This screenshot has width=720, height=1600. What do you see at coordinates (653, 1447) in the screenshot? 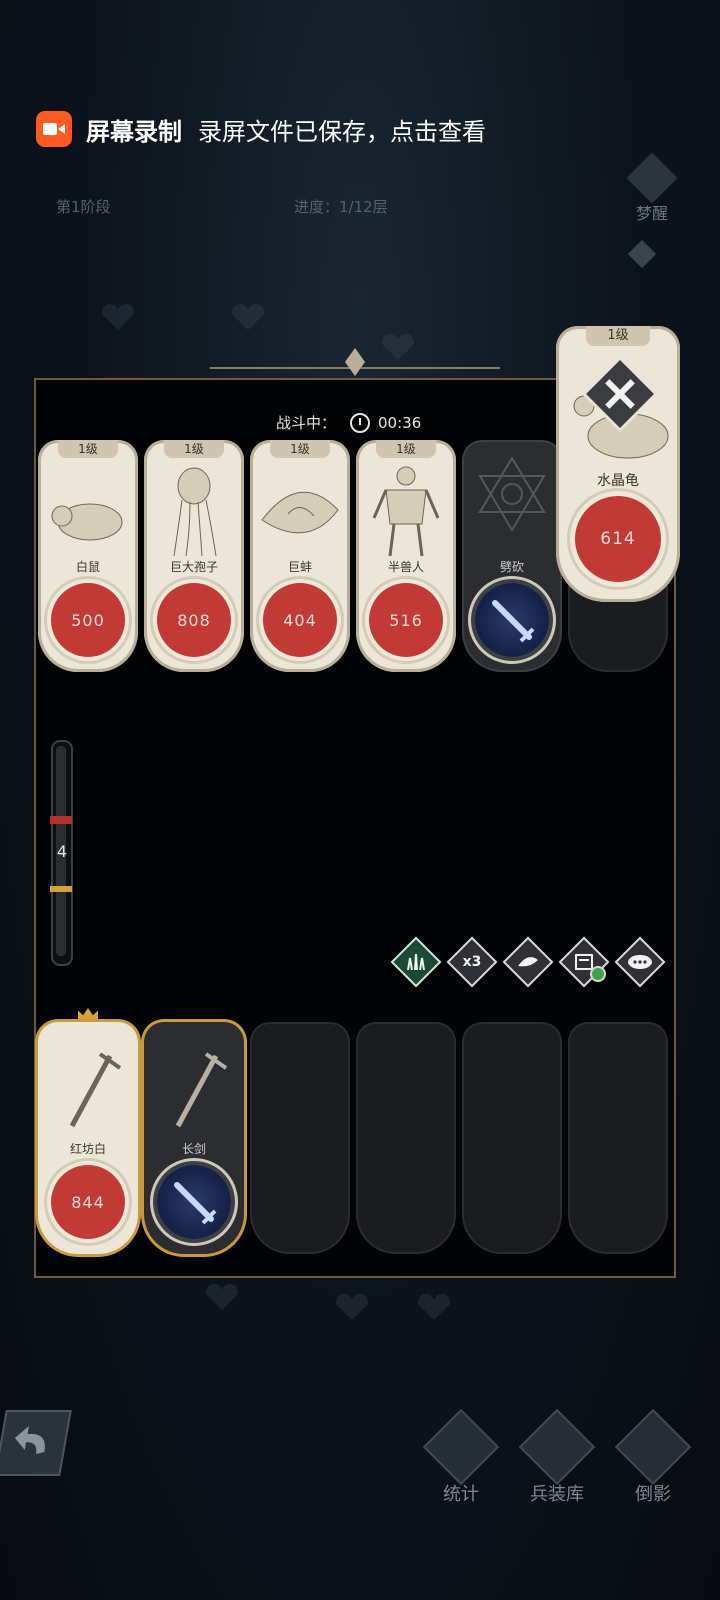
I see `pawn-icon` at bounding box center [653, 1447].